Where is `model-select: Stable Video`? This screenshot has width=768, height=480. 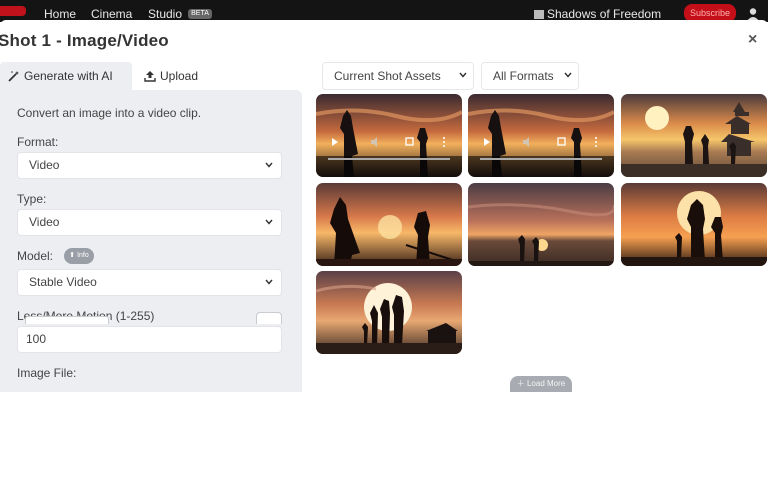 model-select: Stable Video is located at coordinates (149, 282).